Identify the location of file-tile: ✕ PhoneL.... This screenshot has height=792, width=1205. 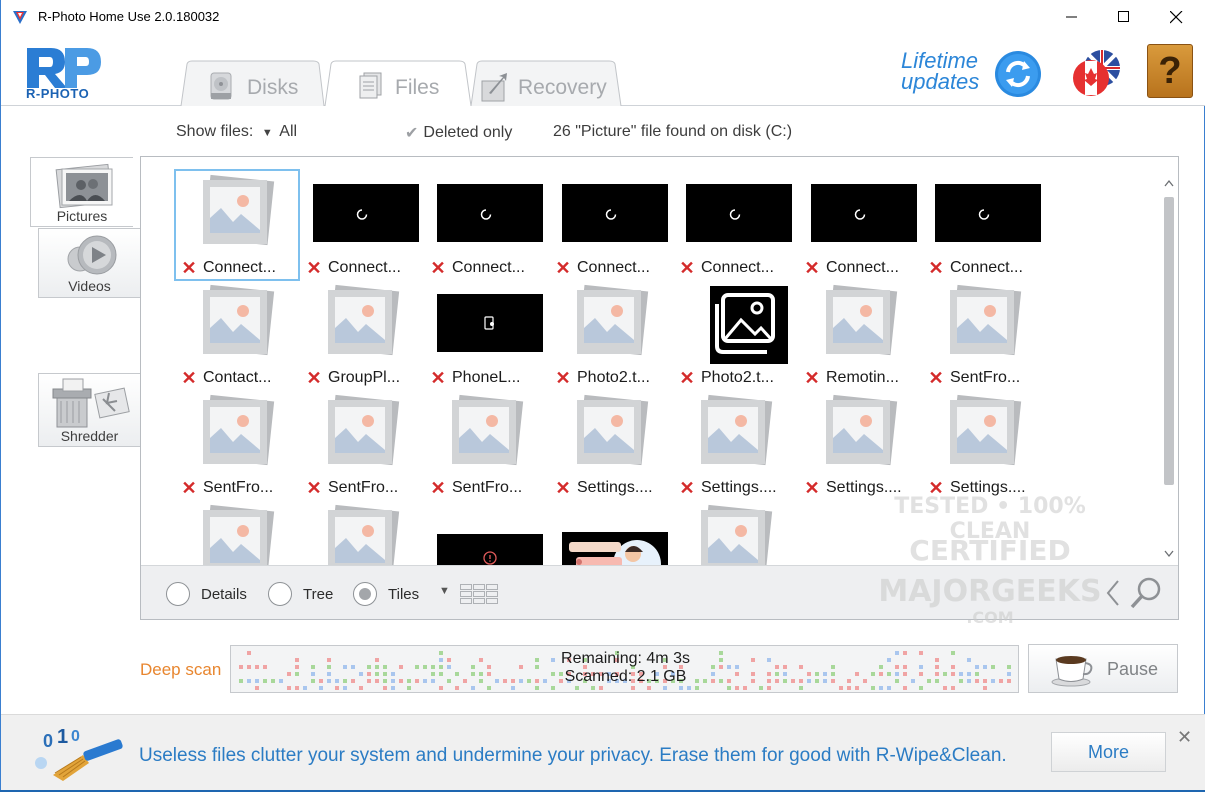
(486, 335).